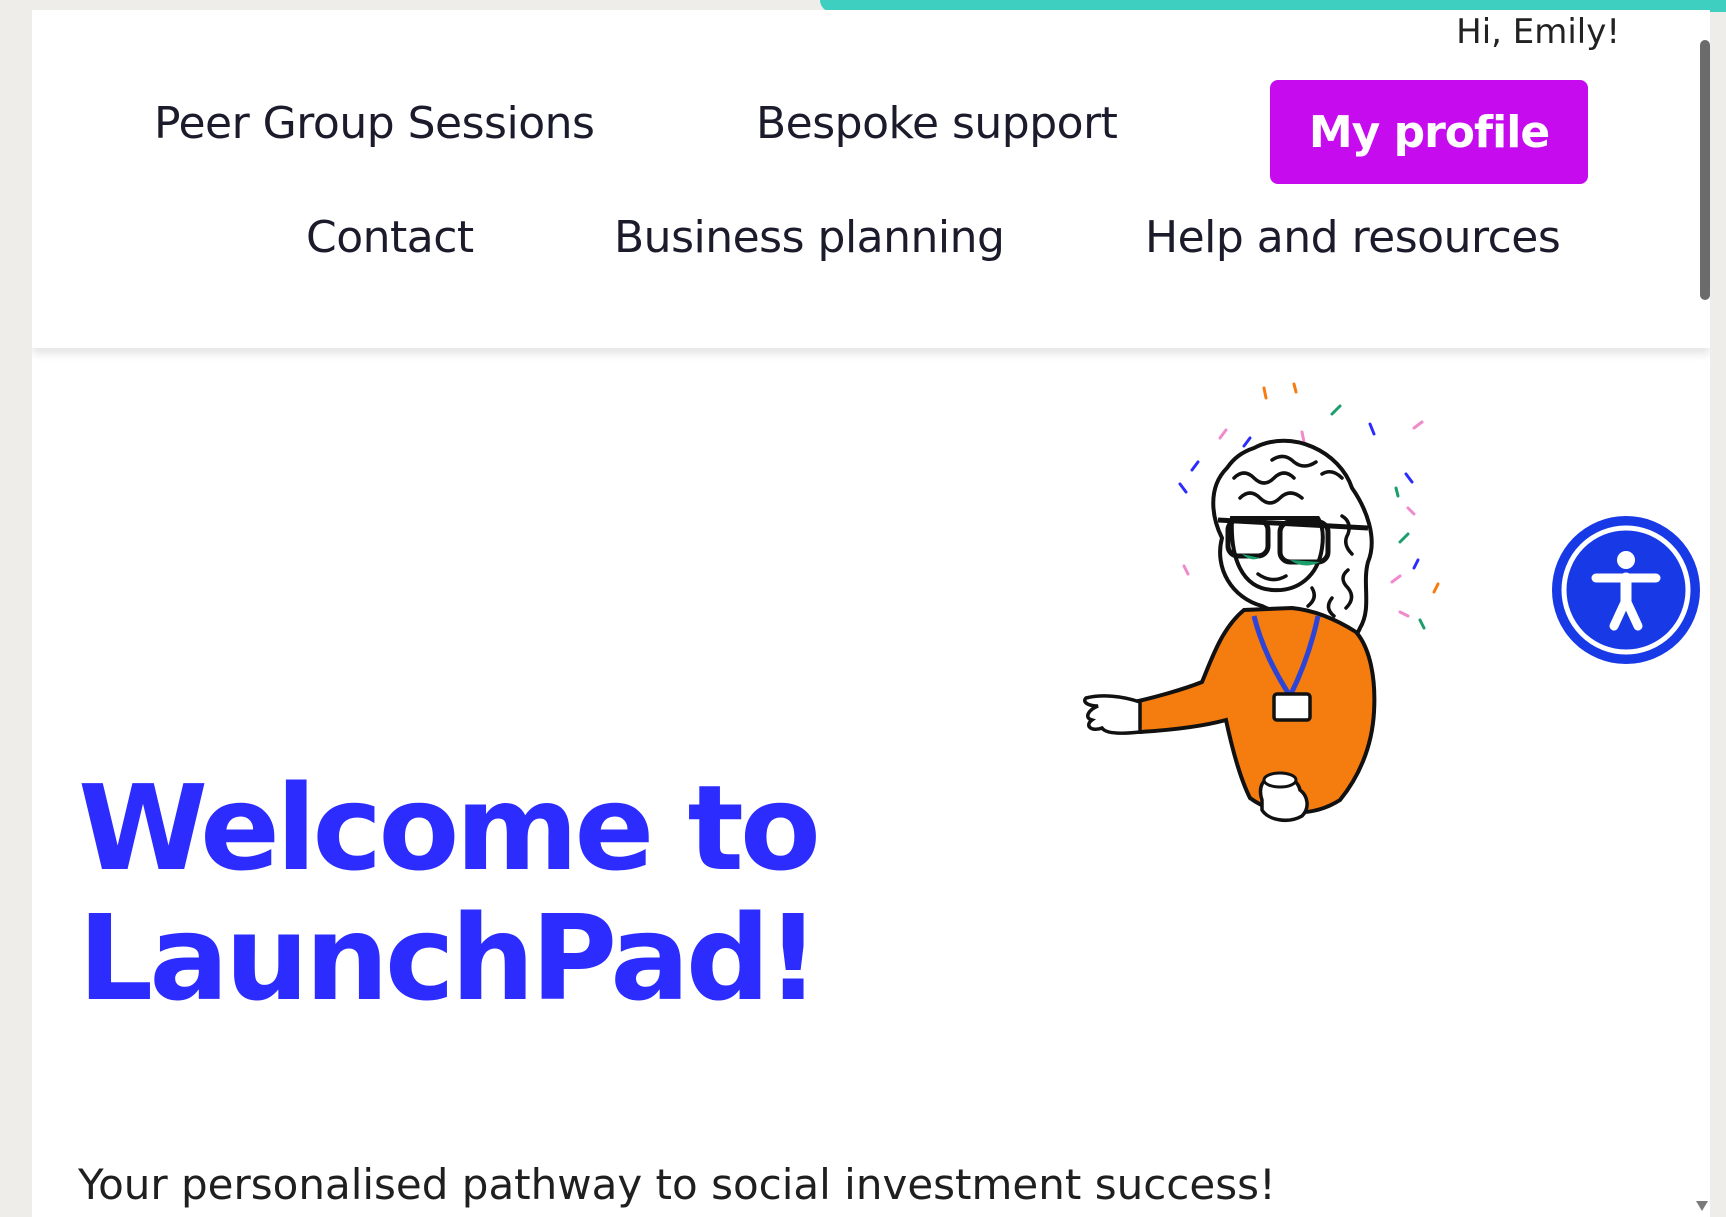  Describe the element at coordinates (374, 123) in the screenshot. I see `nav-peer-group-sessions: Peer Group Sessions` at that location.